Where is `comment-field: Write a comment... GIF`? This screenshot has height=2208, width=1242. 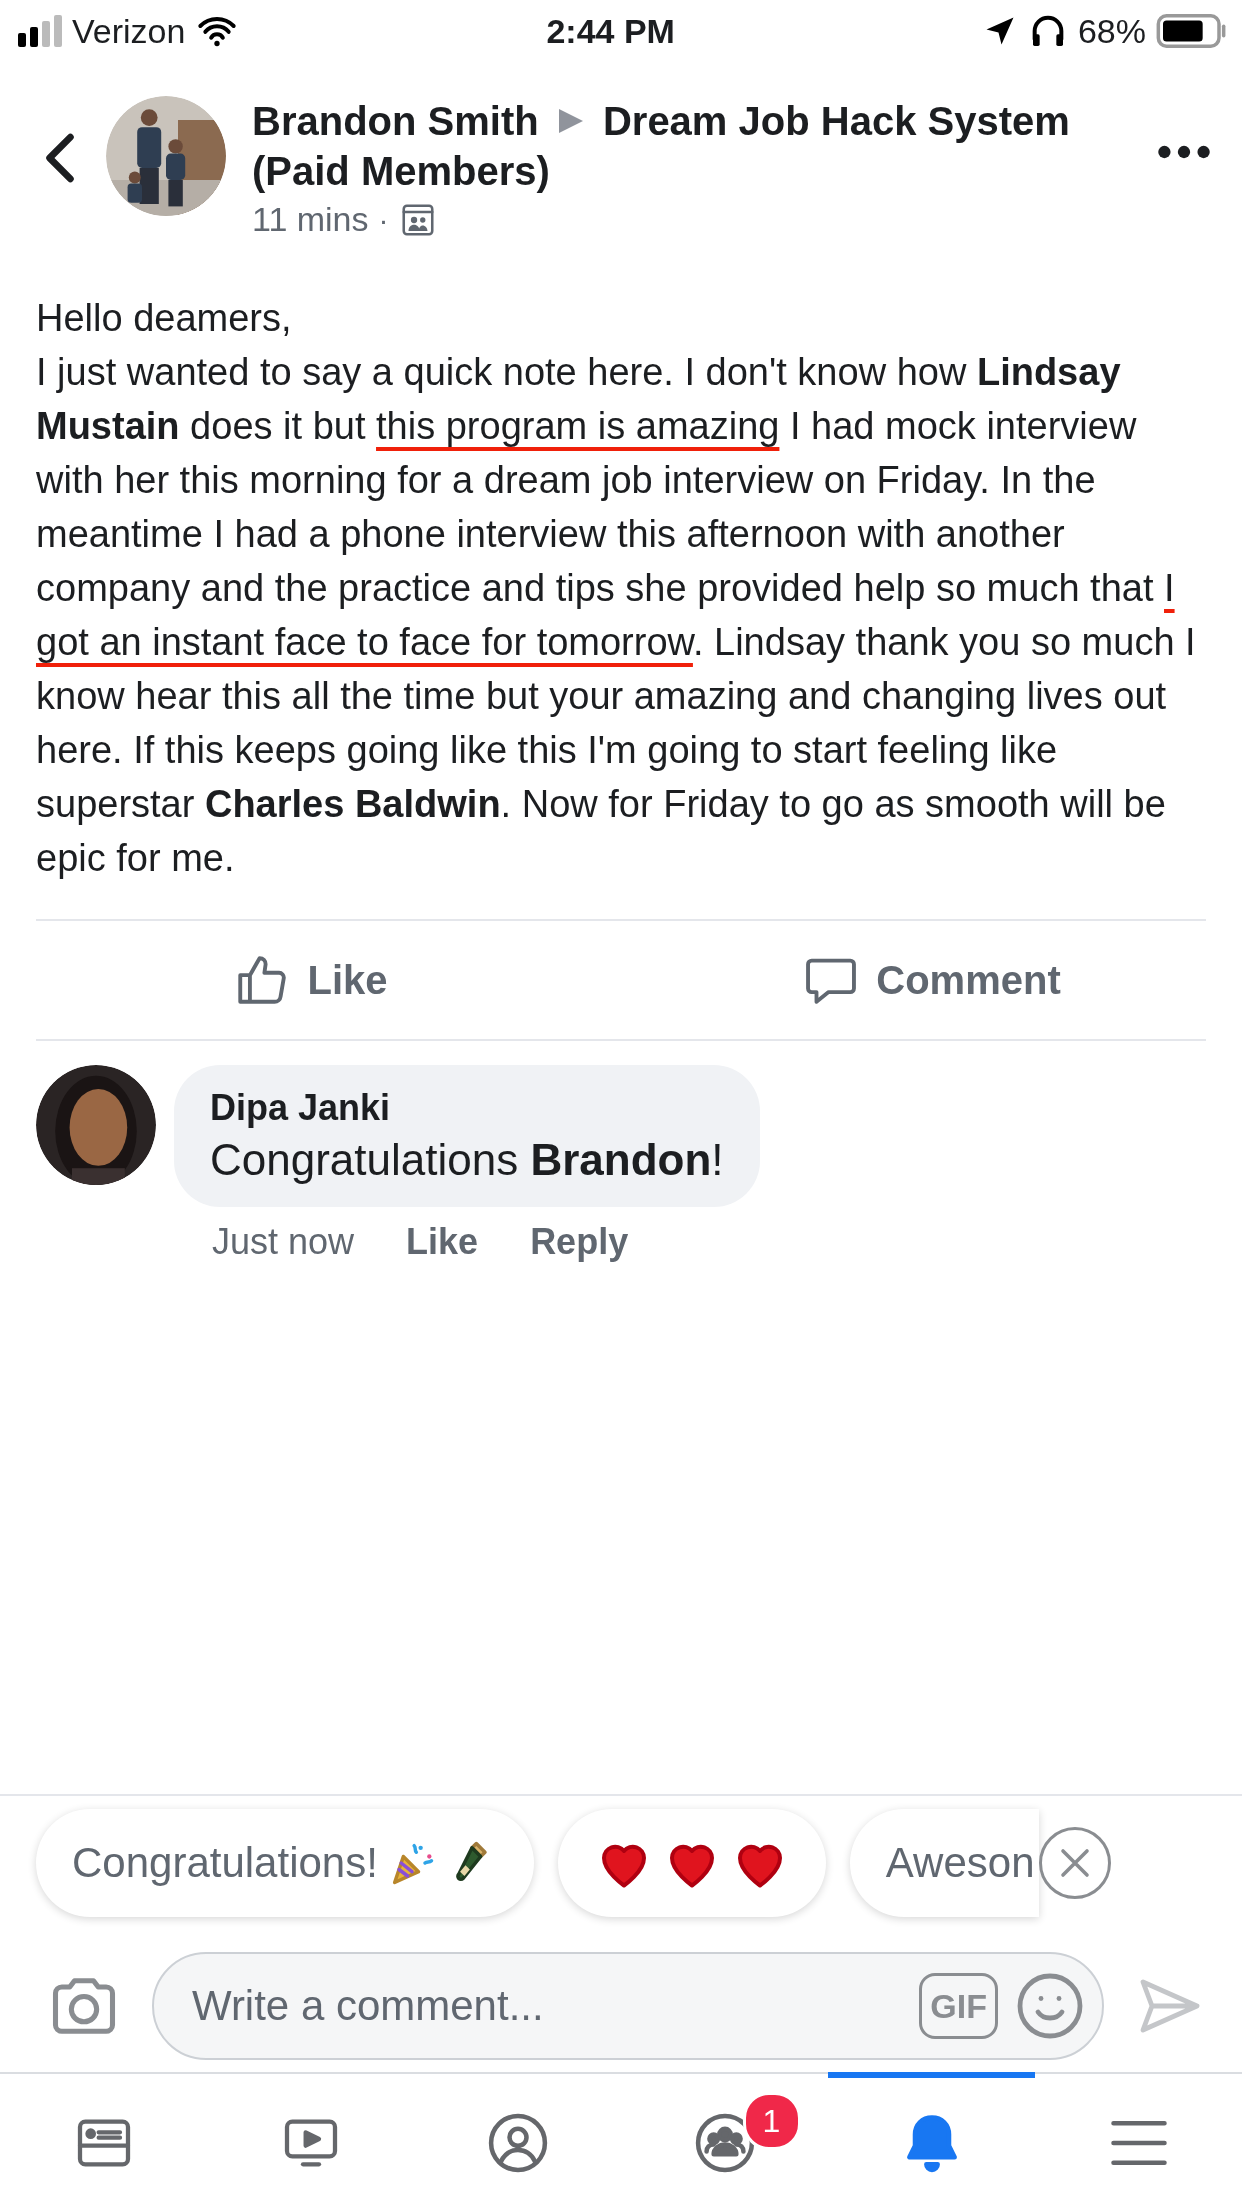 comment-field: Write a comment... GIF is located at coordinates (628, 2006).